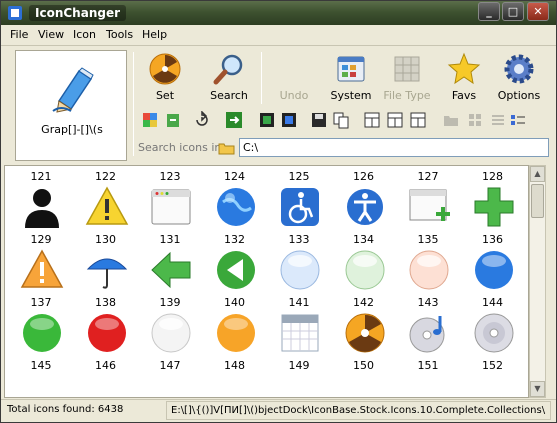 Image resolution: width=557 pixels, height=423 pixels. What do you see at coordinates (170, 302) in the screenshot?
I see `icon-number: 139` at bounding box center [170, 302].